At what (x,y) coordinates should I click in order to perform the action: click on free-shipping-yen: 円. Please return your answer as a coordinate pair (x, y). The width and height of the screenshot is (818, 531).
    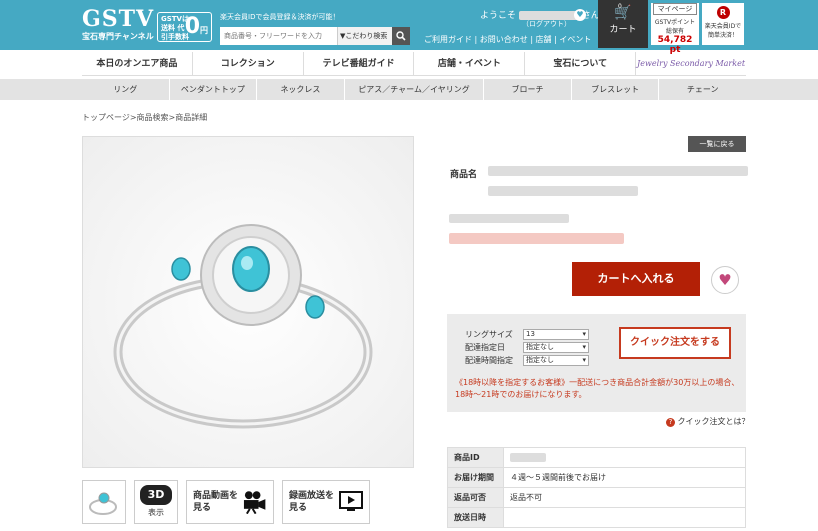
    Looking at the image, I should click on (204, 30).